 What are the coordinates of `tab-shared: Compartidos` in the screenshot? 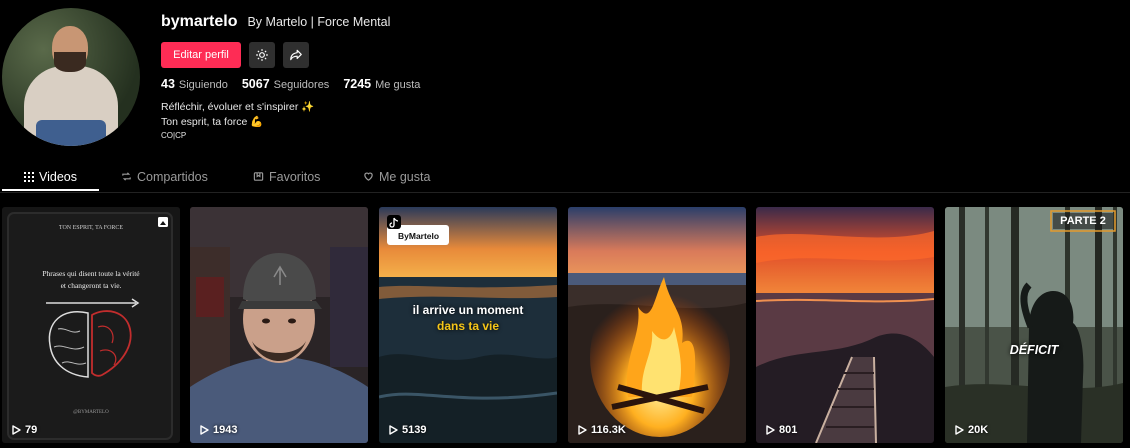 It's located at (164, 176).